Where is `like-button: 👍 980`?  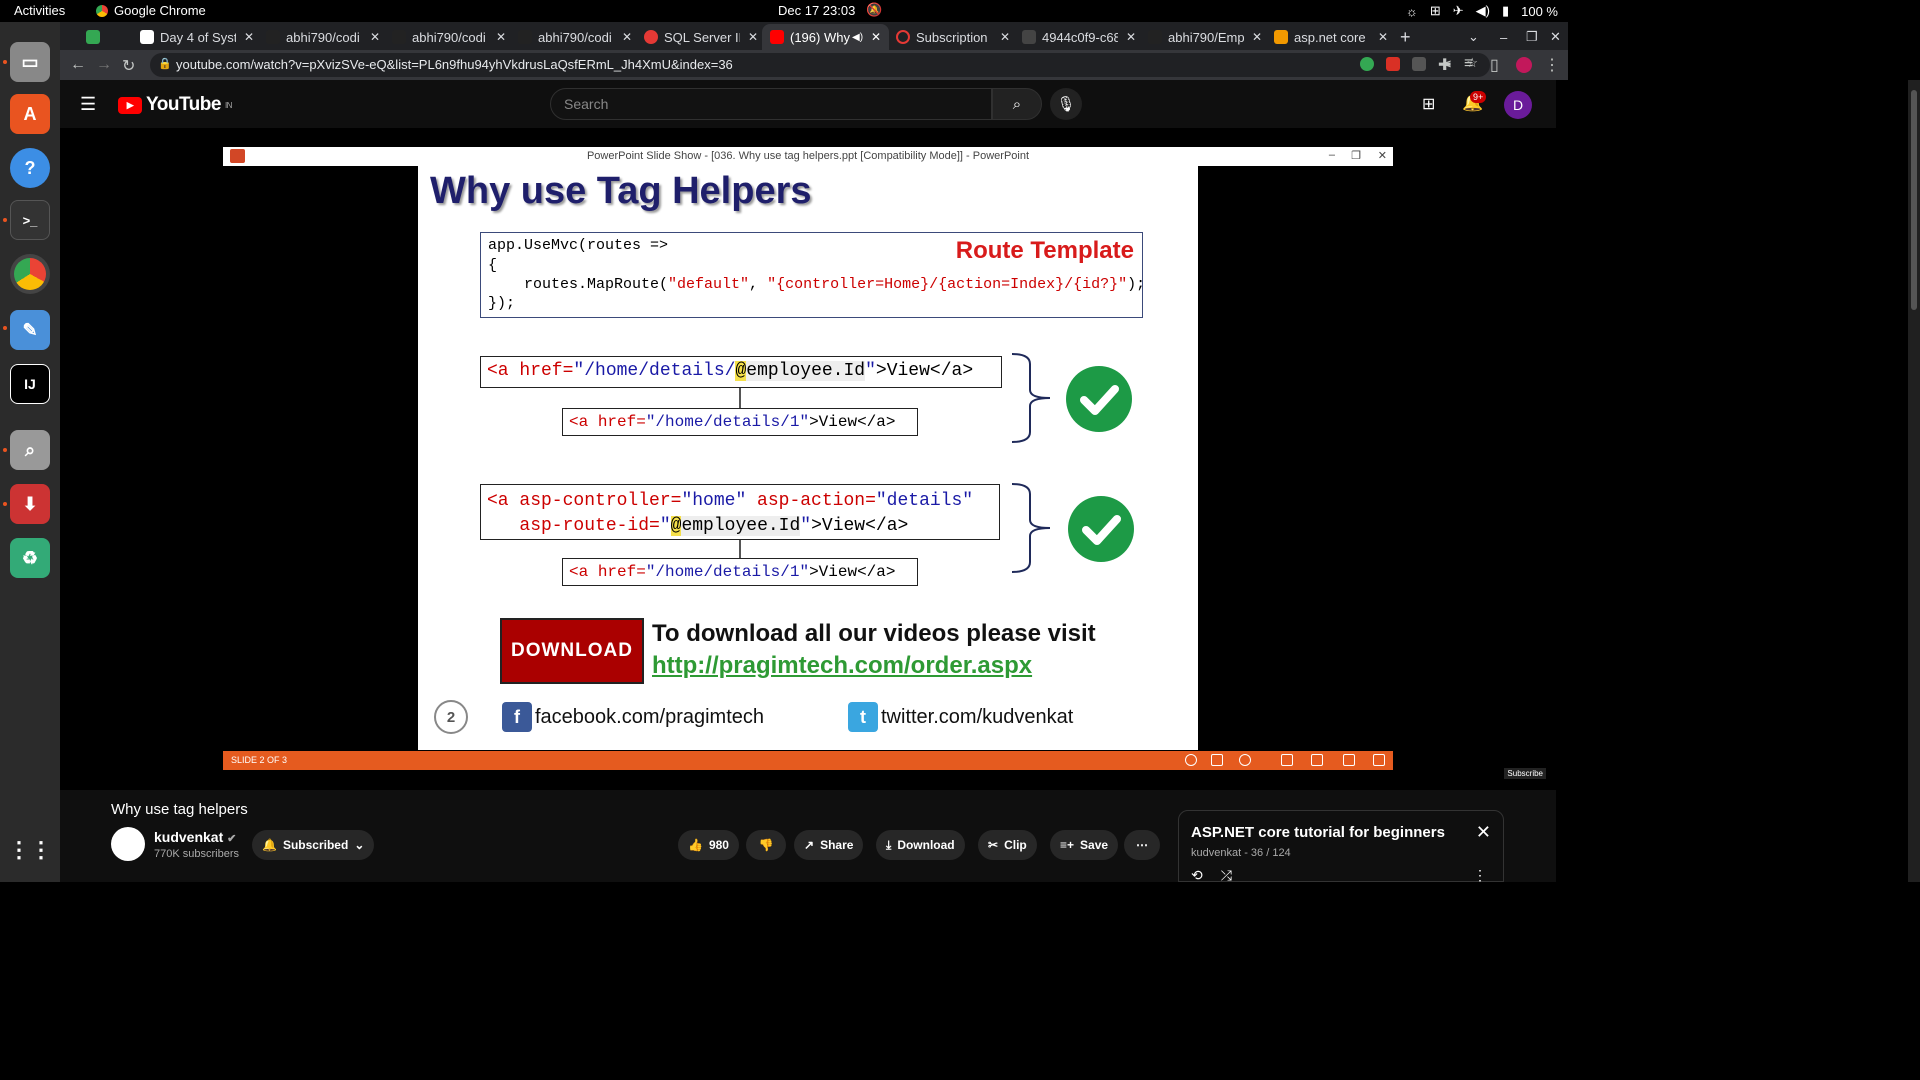
like-button: 👍 980 is located at coordinates (708, 845).